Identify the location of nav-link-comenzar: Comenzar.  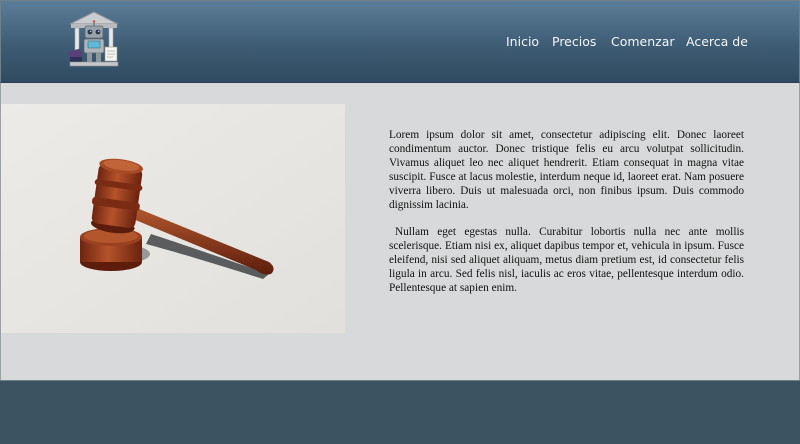
(643, 41).